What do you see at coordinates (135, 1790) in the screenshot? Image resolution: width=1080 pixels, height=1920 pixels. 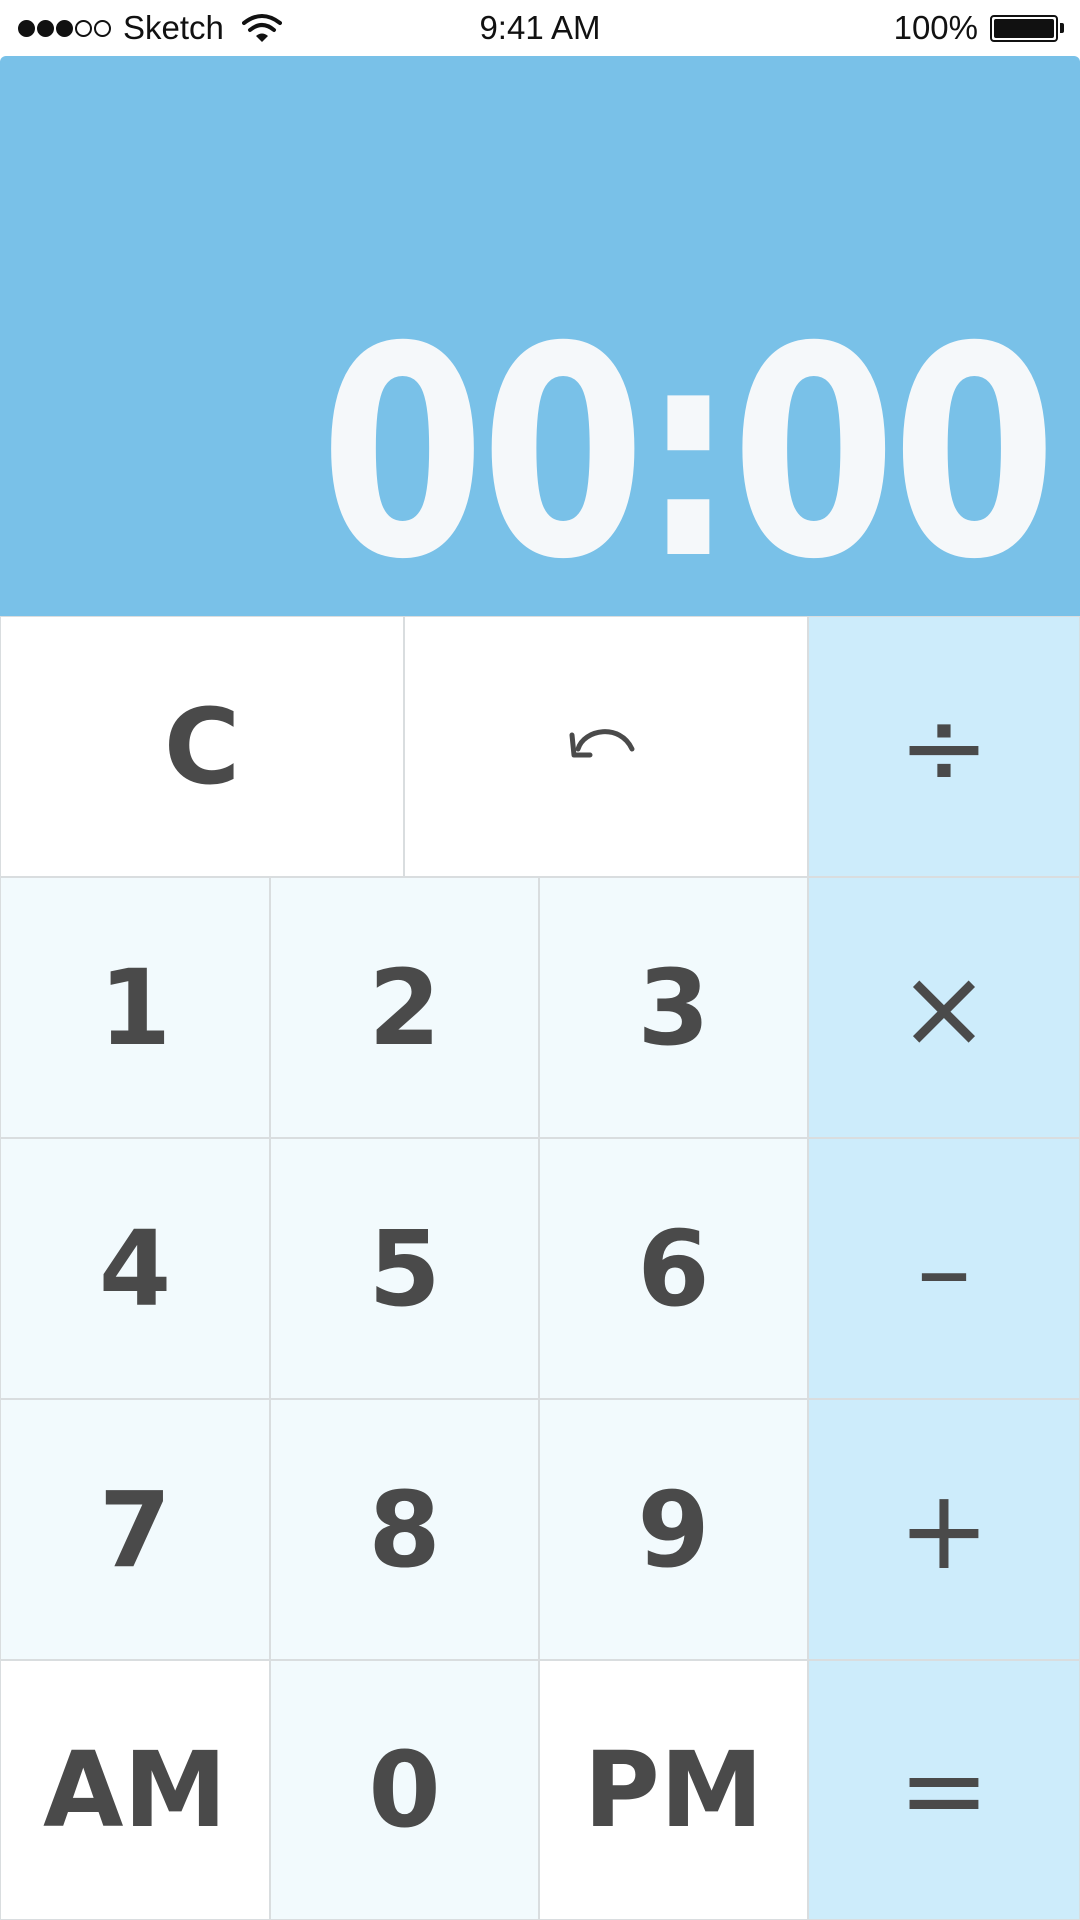 I see `am-button: AM` at bounding box center [135, 1790].